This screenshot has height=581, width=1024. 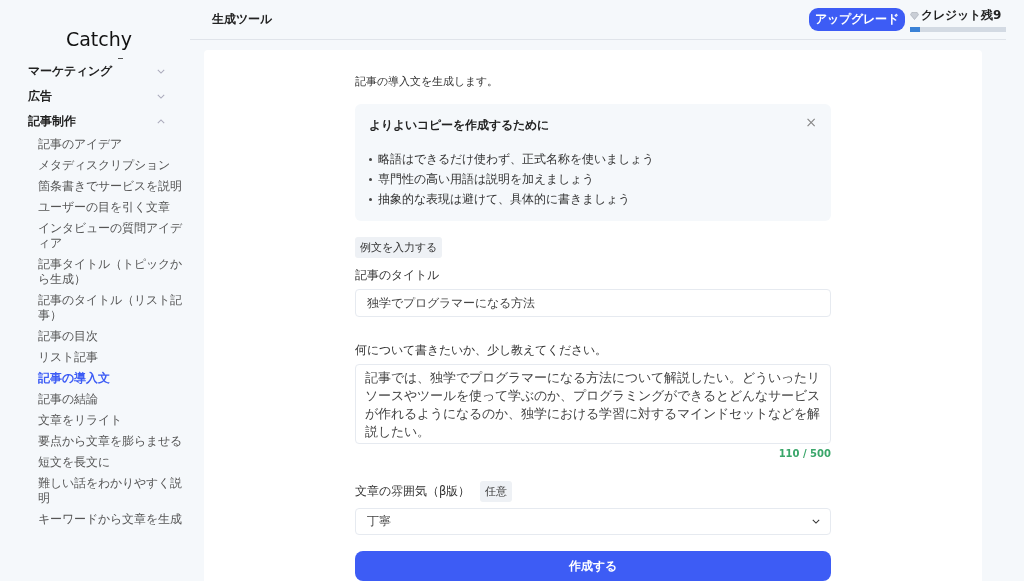 What do you see at coordinates (161, 121) in the screenshot?
I see `chevron-up-icon` at bounding box center [161, 121].